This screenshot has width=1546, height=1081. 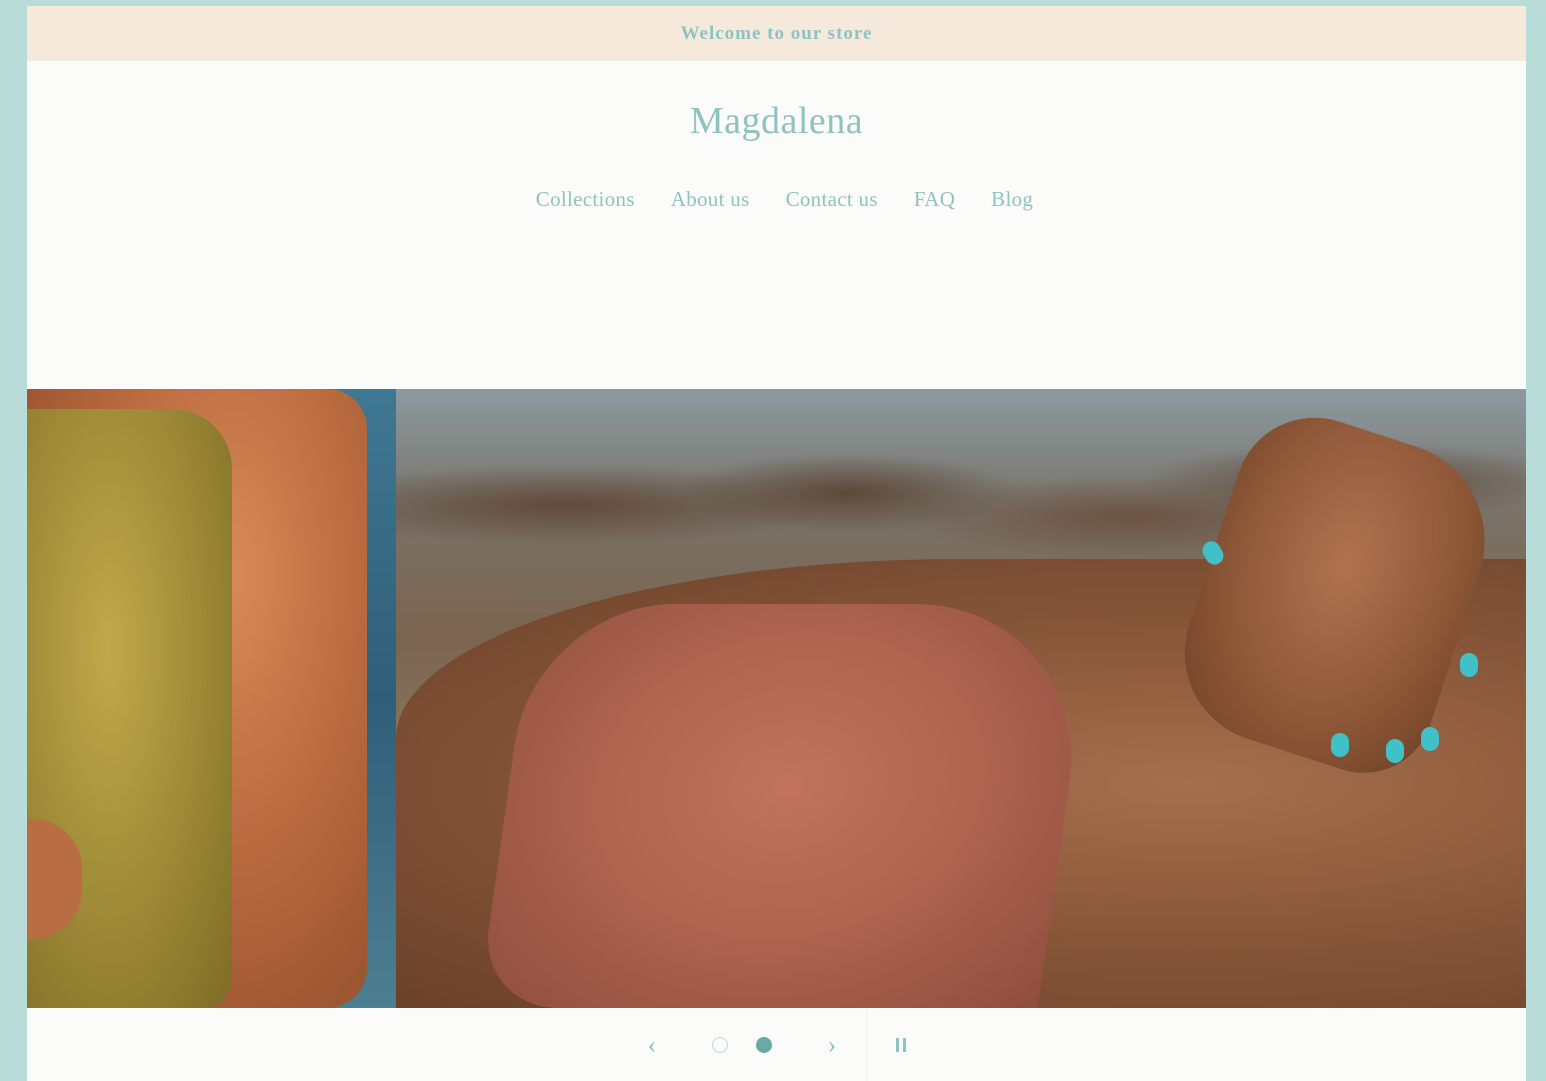 I want to click on nav-contact-us: Contact us, so click(x=832, y=199).